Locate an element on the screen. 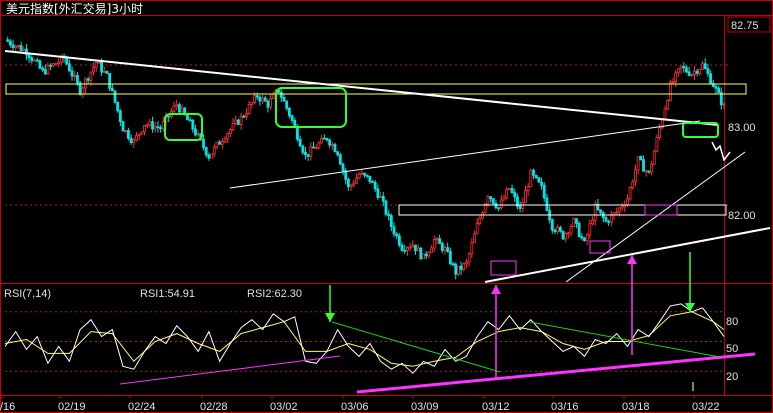 This screenshot has width=773, height=413. x-tick-label: 02/24 is located at coordinates (142, 407).